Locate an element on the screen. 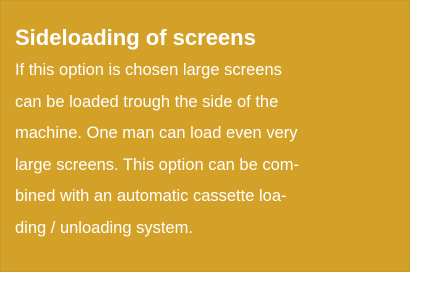 The width and height of the screenshot is (438, 305). body-line: ding / unloading system. is located at coordinates (104, 227).